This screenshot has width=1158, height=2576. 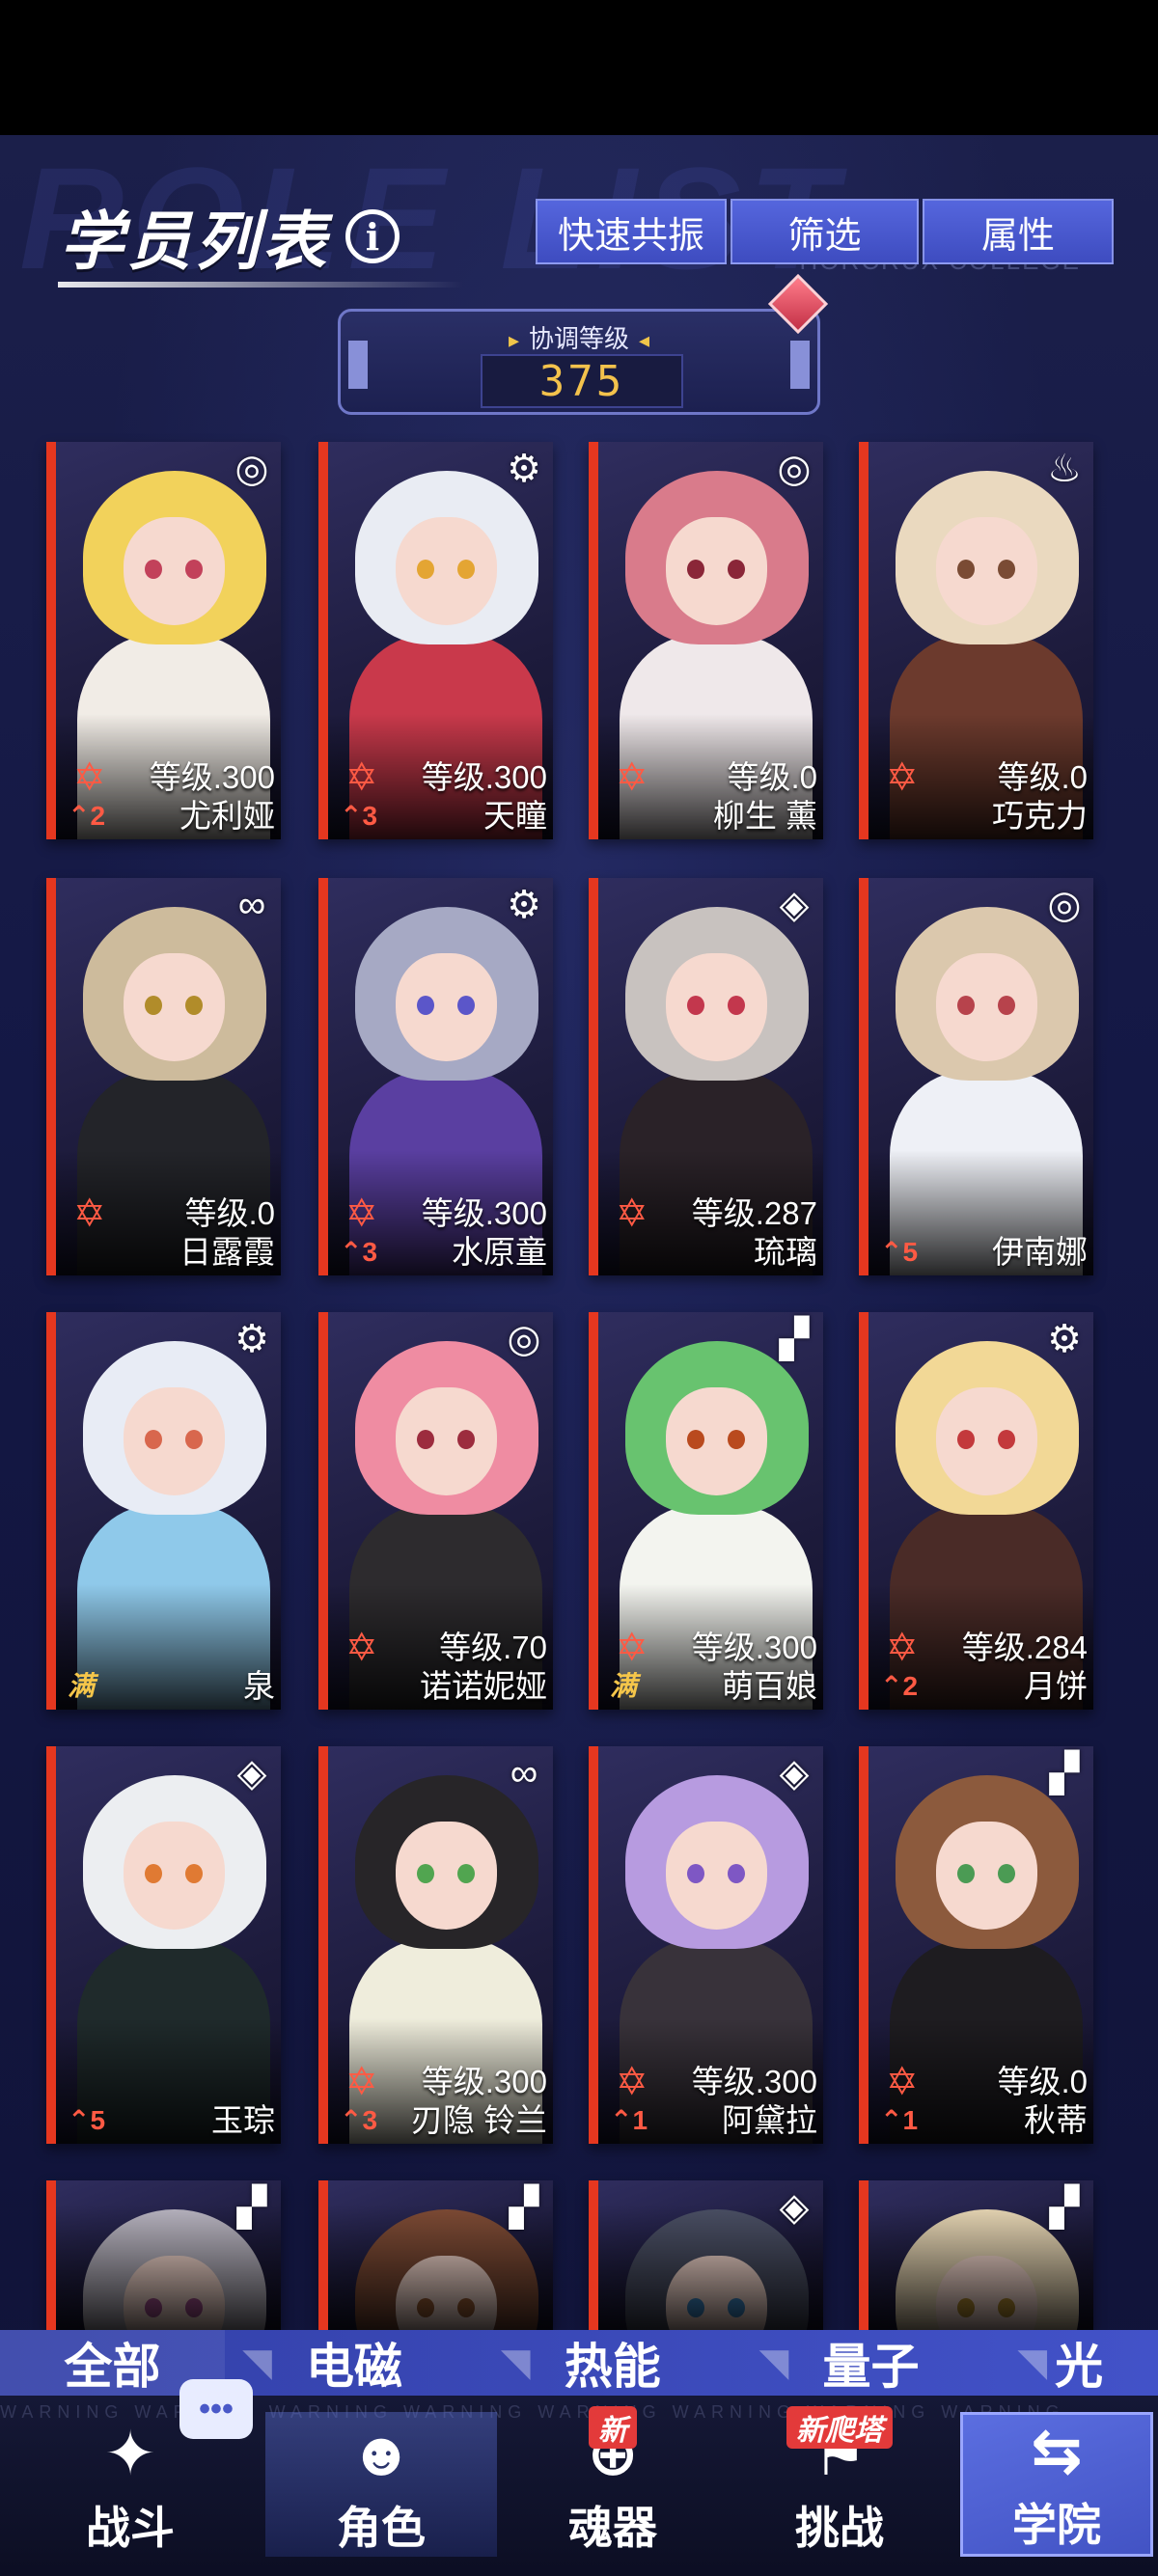 What do you see at coordinates (706, 641) in the screenshot?
I see `character-card: ◎ ✡ 等级.0 柳生 薰` at bounding box center [706, 641].